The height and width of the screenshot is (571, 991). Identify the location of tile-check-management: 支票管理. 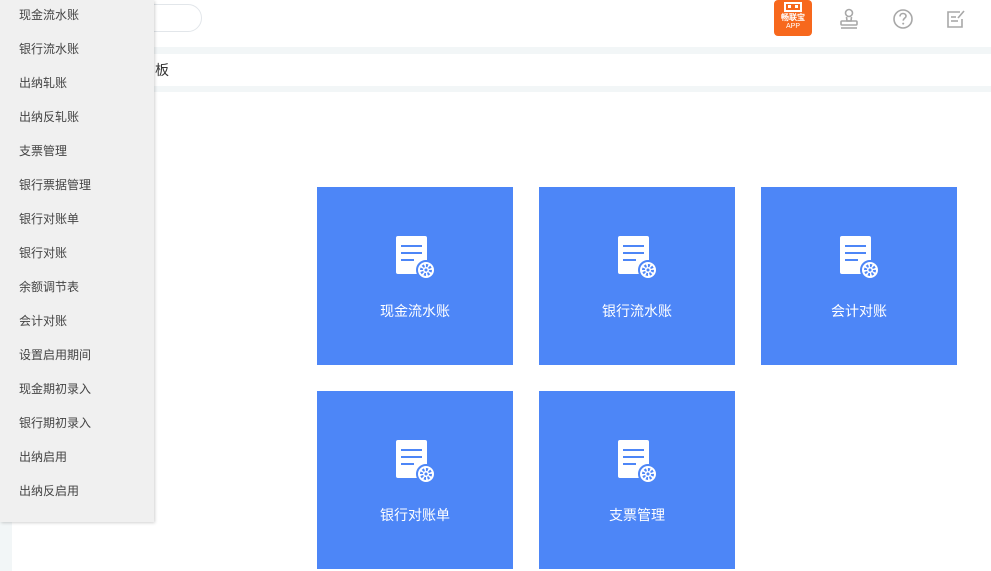
(637, 480).